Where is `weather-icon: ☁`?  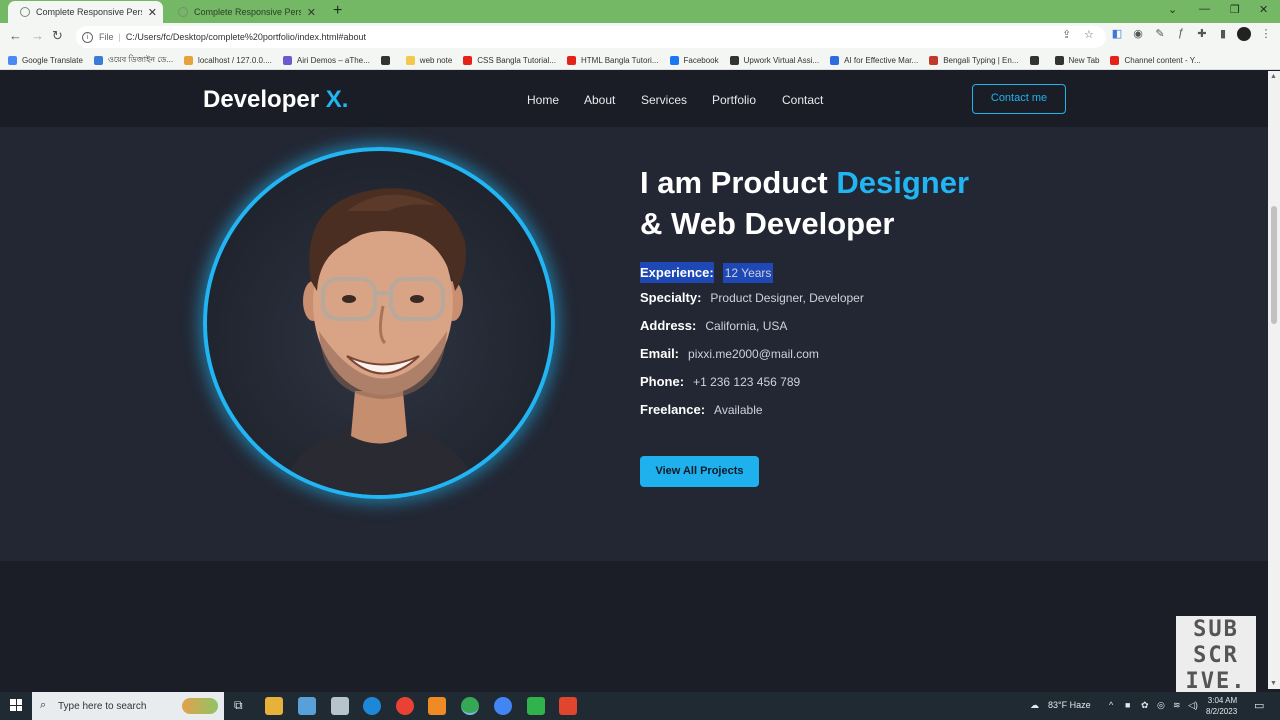 weather-icon: ☁ is located at coordinates (1034, 705).